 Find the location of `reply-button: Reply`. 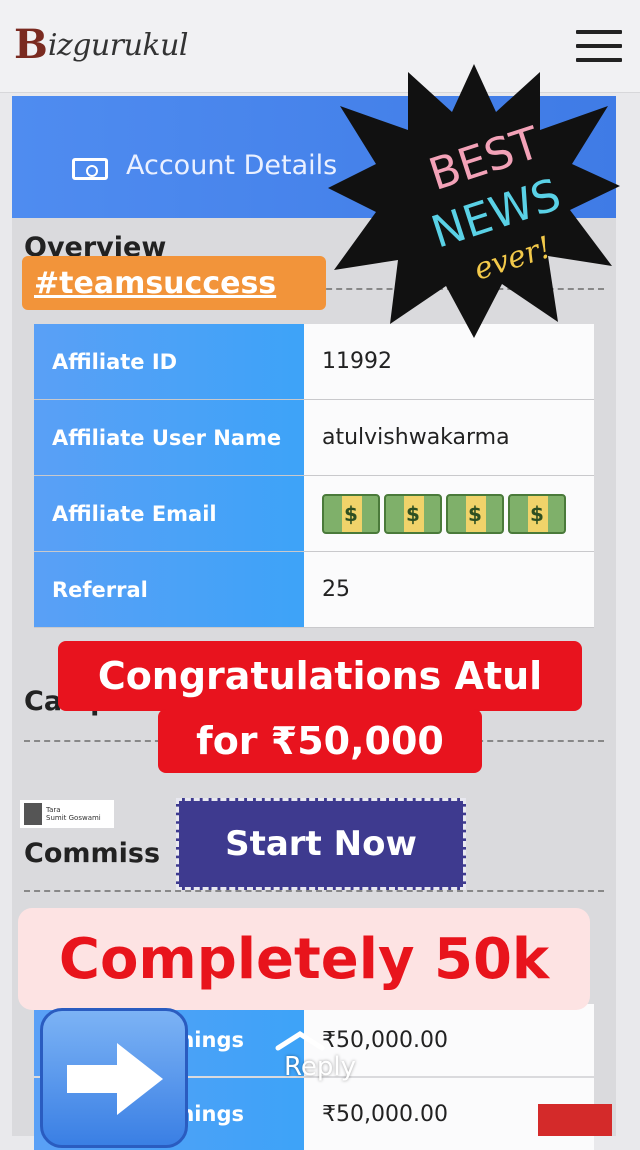

reply-button: Reply is located at coordinates (320, 1055).